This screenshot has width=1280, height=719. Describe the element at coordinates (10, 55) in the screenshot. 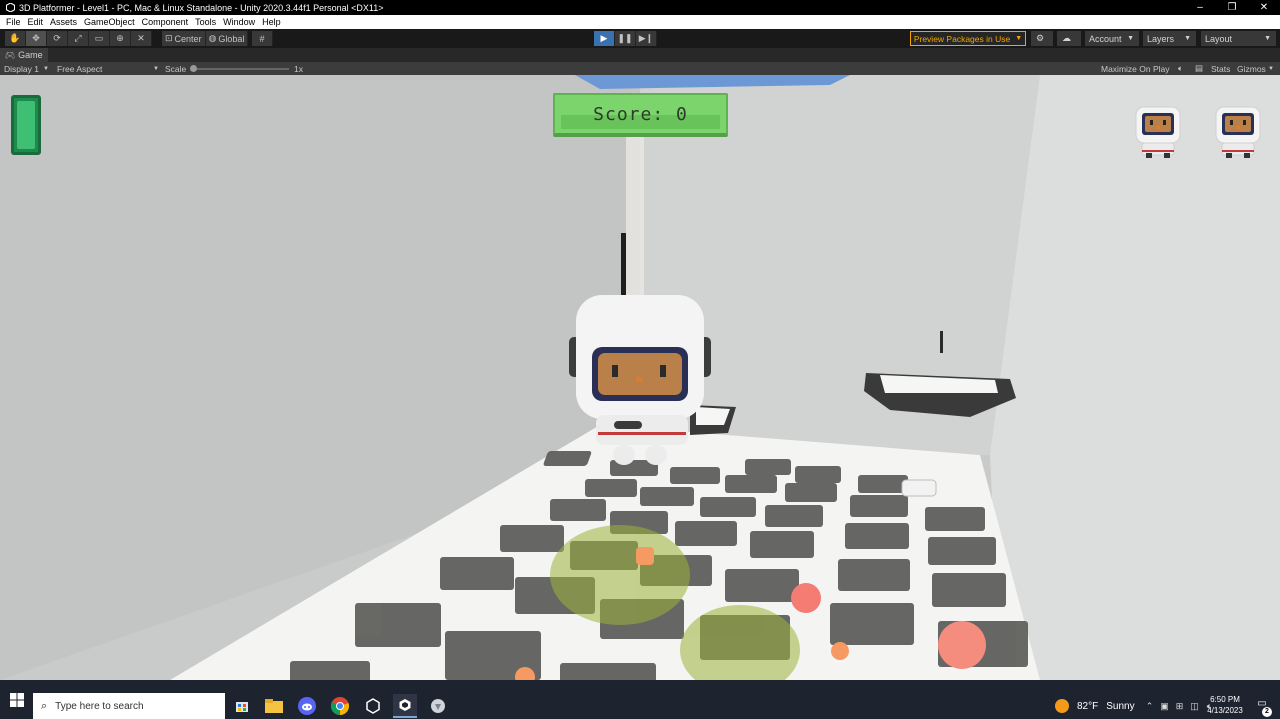

I see `gamepad-icon: 🎮︎` at that location.